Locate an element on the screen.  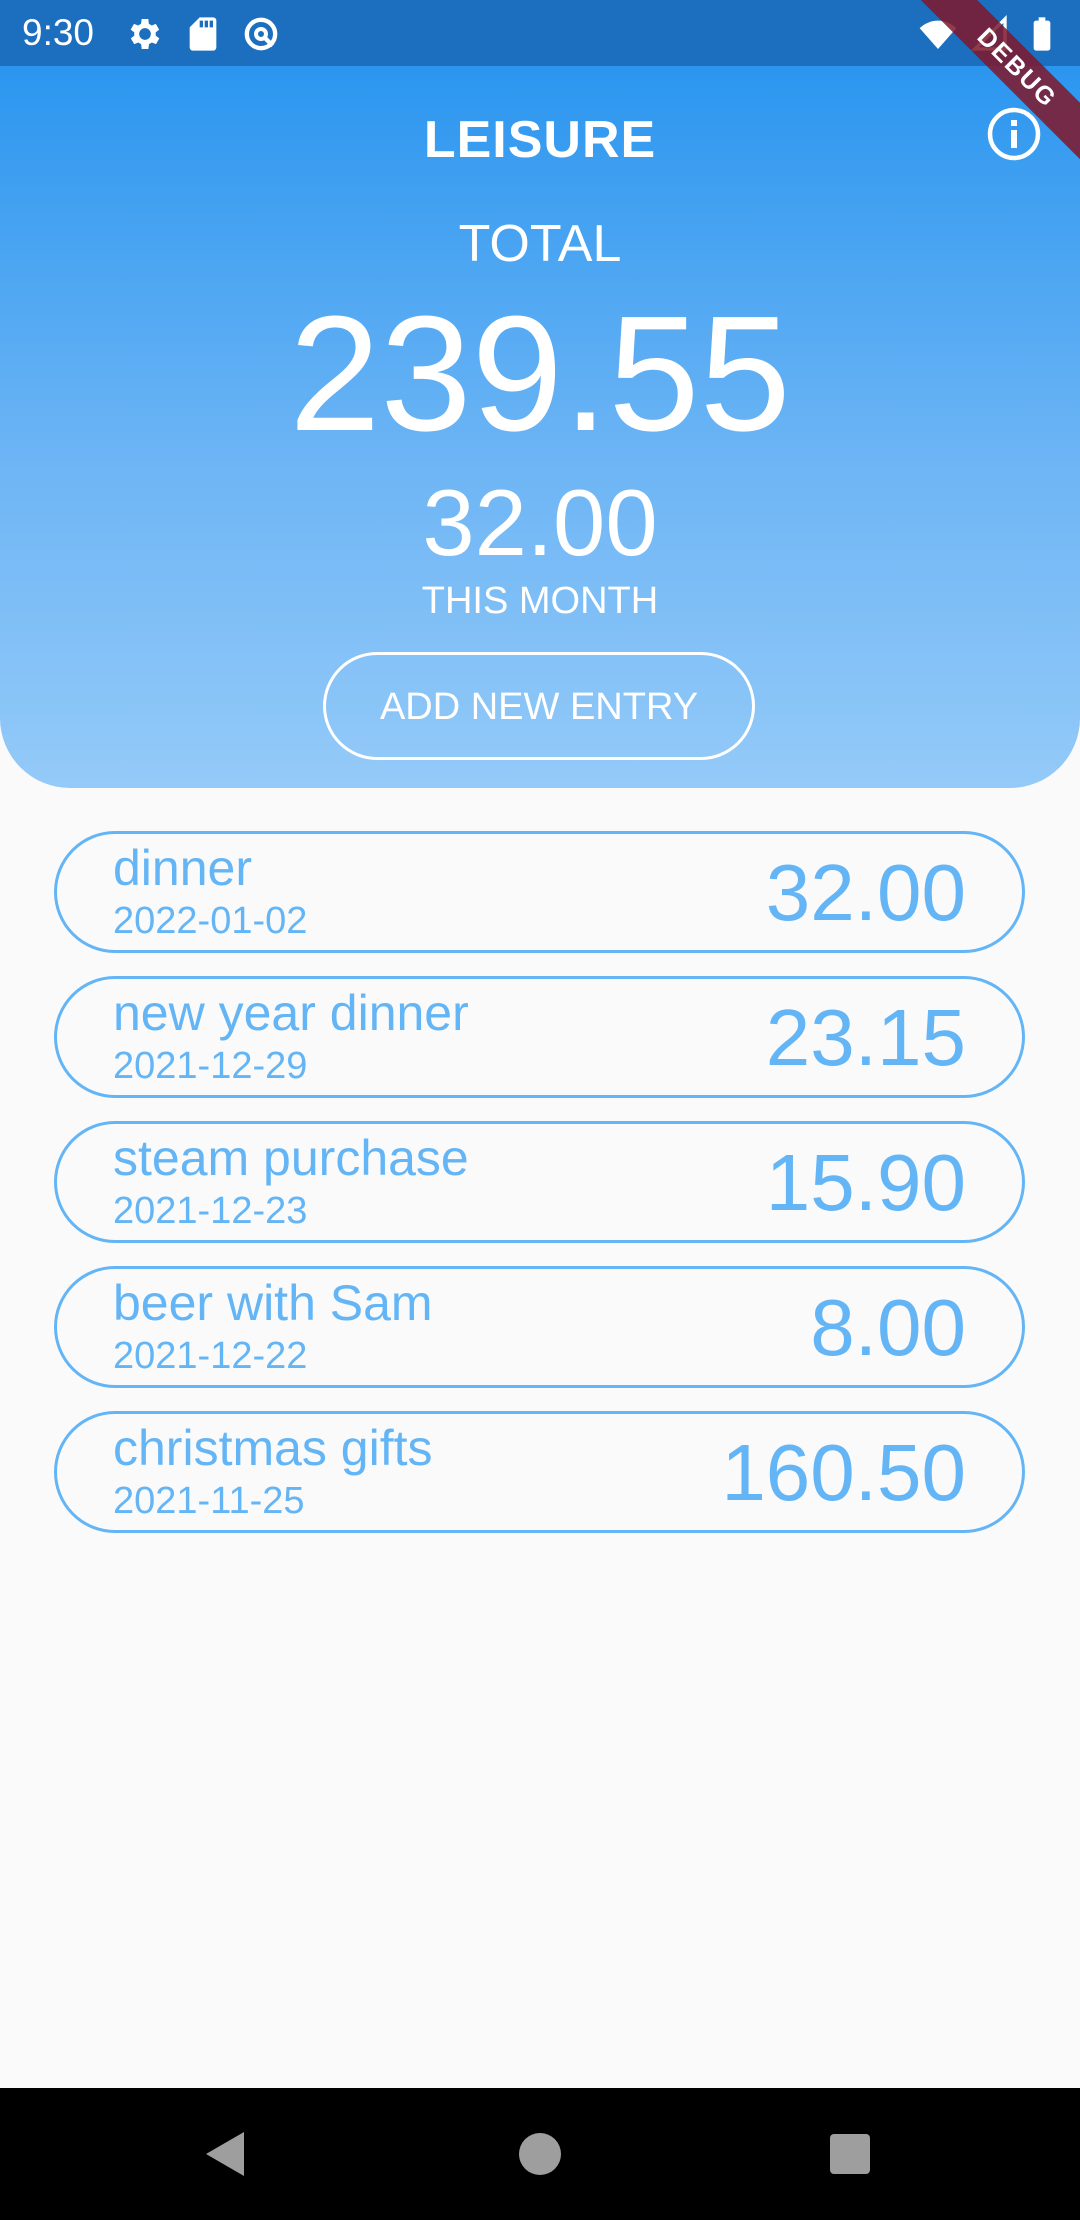
entry-name: beer with Sam is located at coordinates (273, 1303).